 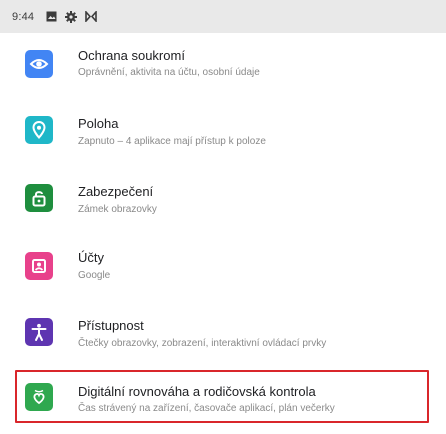 What do you see at coordinates (39, 332) in the screenshot?
I see `accessibility-icon` at bounding box center [39, 332].